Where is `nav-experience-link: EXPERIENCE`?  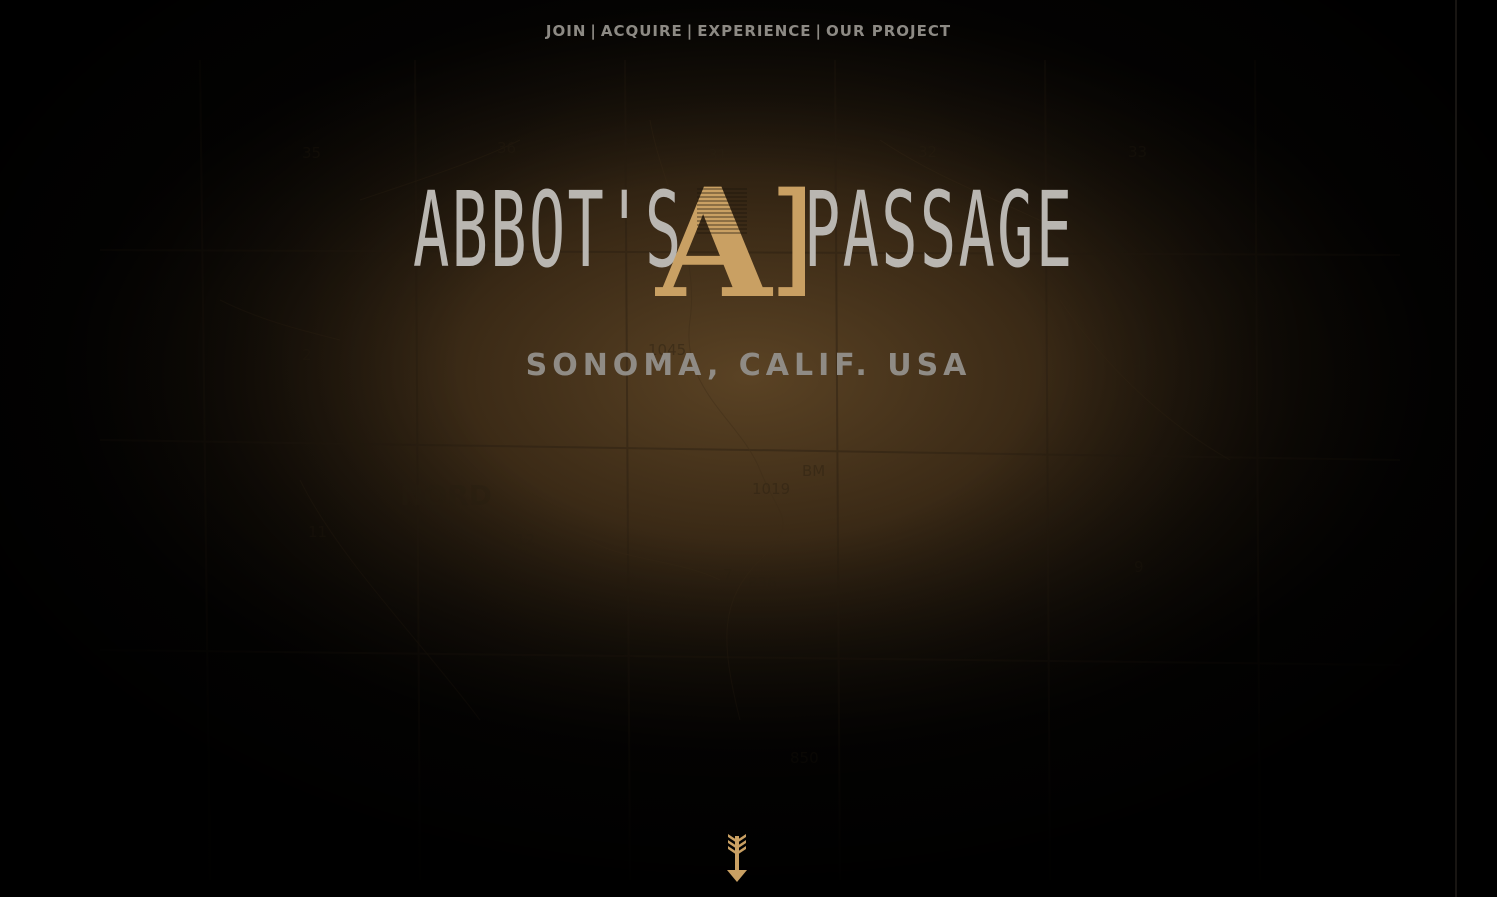
nav-experience-link: EXPERIENCE is located at coordinates (754, 31).